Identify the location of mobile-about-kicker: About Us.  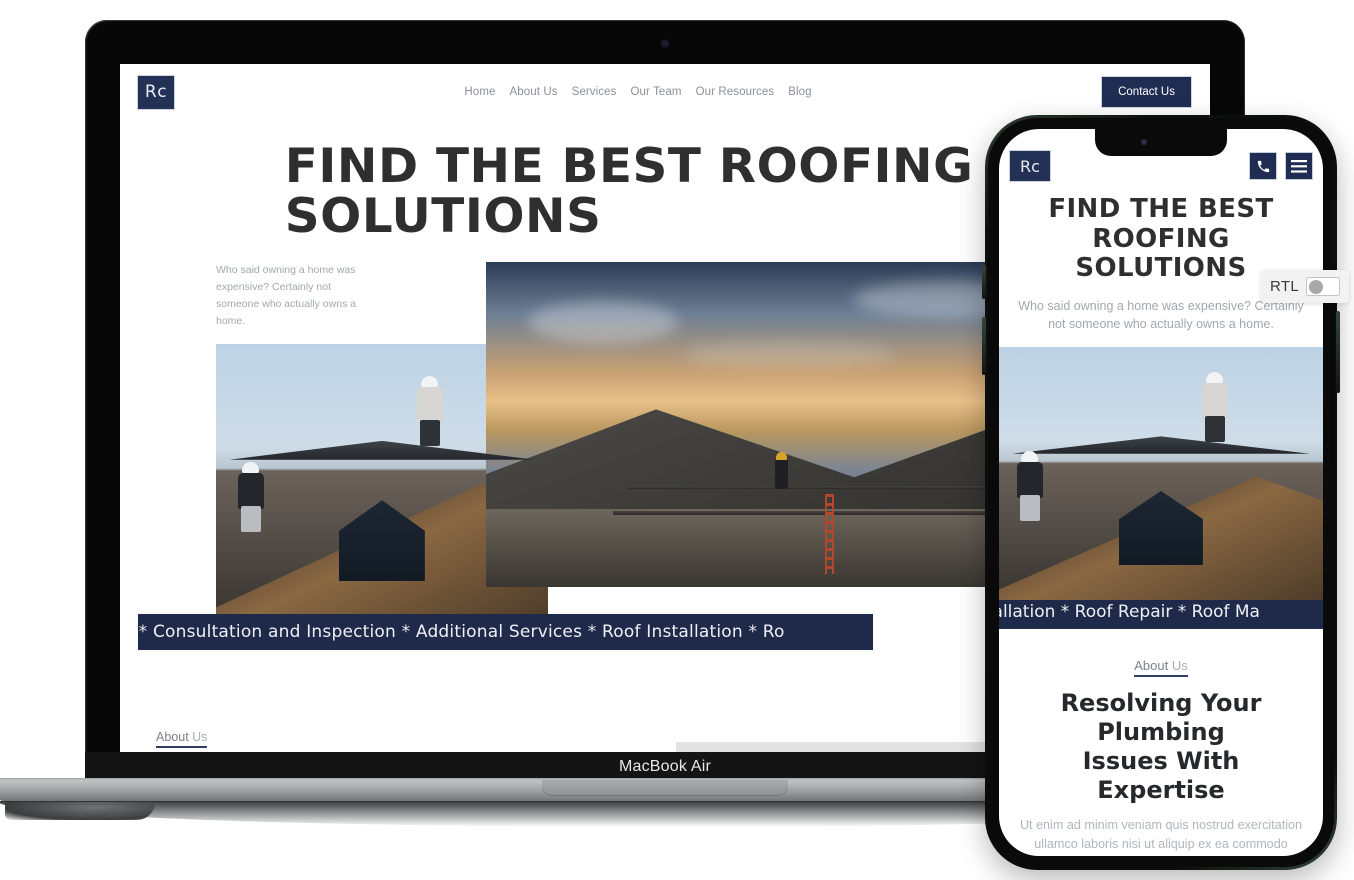
(1161, 668).